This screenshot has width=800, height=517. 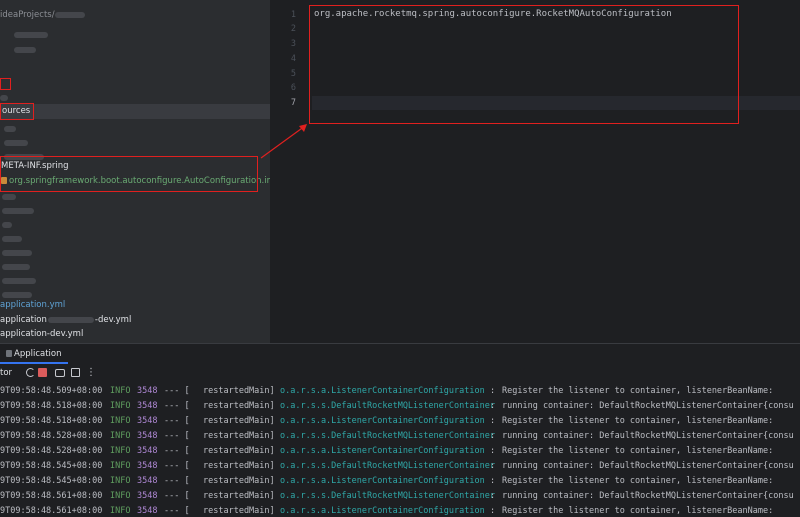 I want to click on breadcrumb-path: ideaProjects/, so click(x=27, y=15).